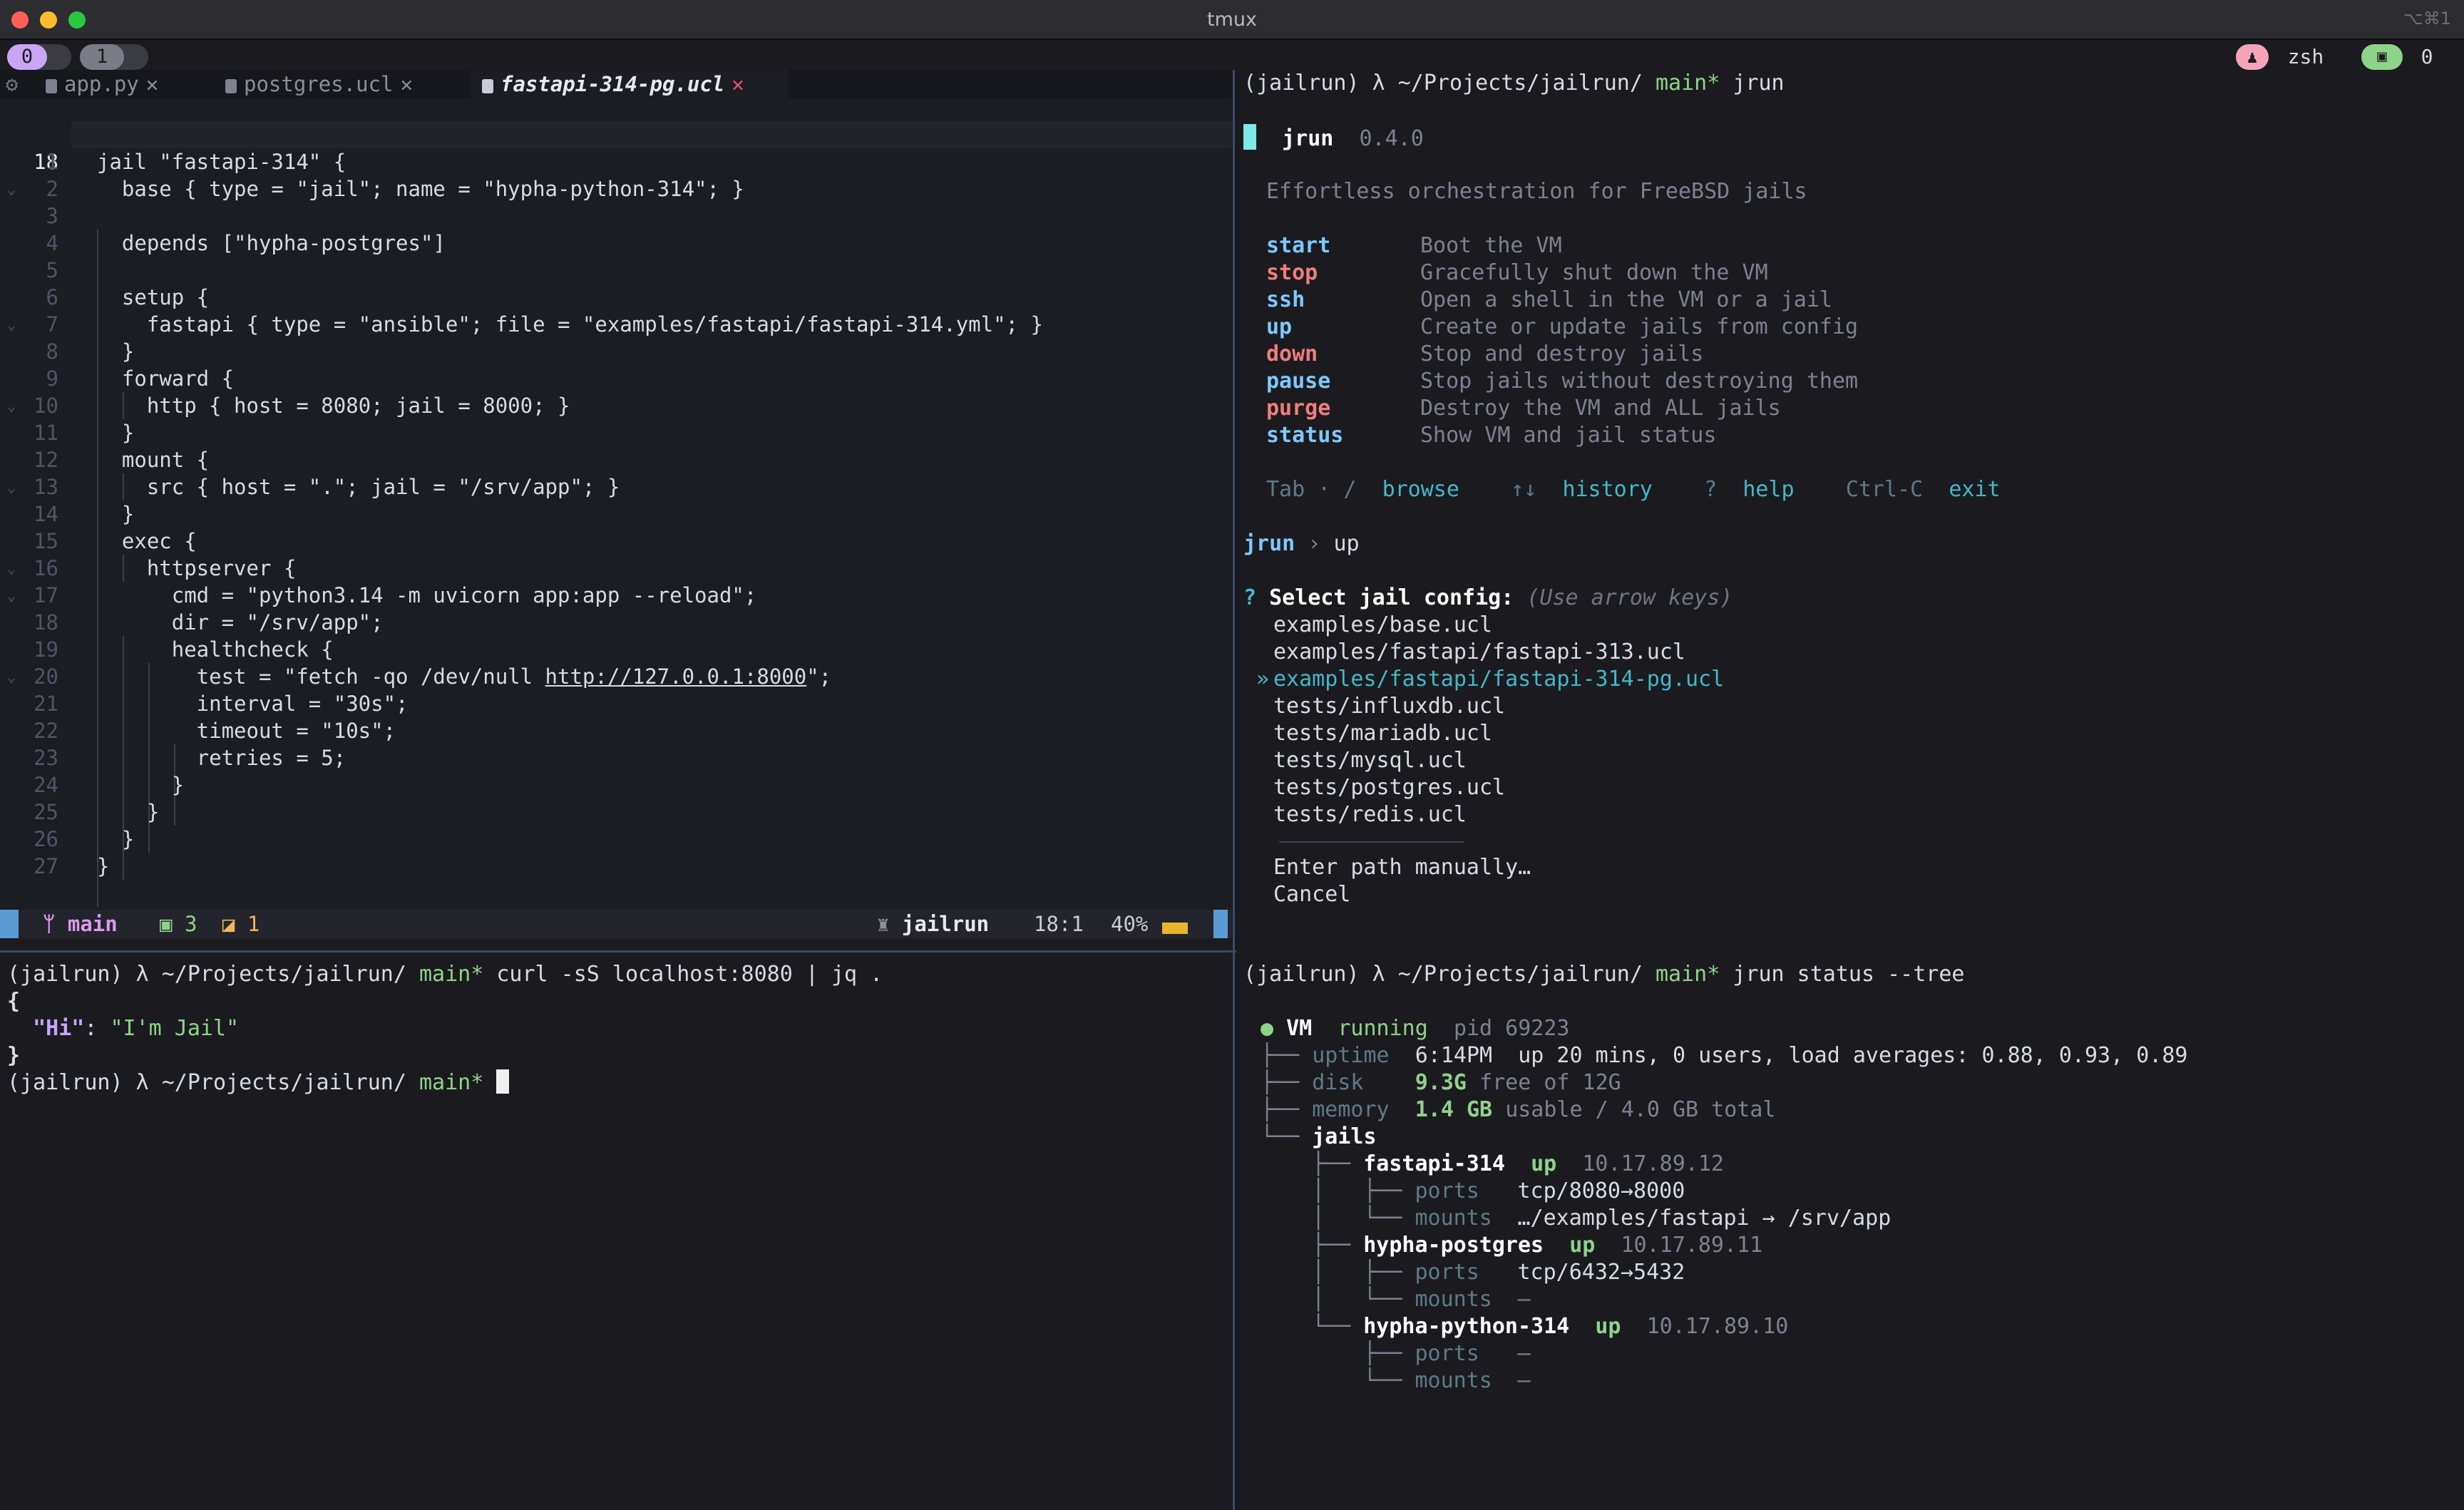 The height and width of the screenshot is (1510, 2464). Describe the element at coordinates (1370, 760) in the screenshot. I see `option-label: tests/mysql.ucl` at that location.